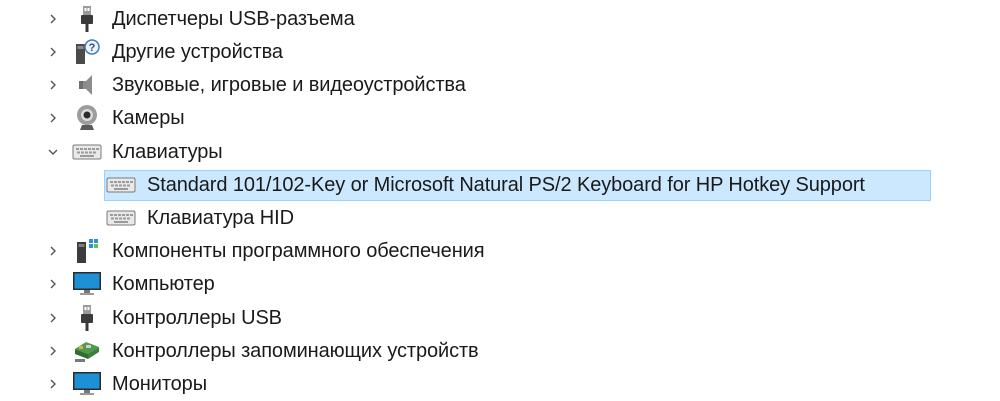 The height and width of the screenshot is (401, 1000). Describe the element at coordinates (295, 351) in the screenshot. I see `tree-item-label: Контроллеры запоминающих устройств` at that location.